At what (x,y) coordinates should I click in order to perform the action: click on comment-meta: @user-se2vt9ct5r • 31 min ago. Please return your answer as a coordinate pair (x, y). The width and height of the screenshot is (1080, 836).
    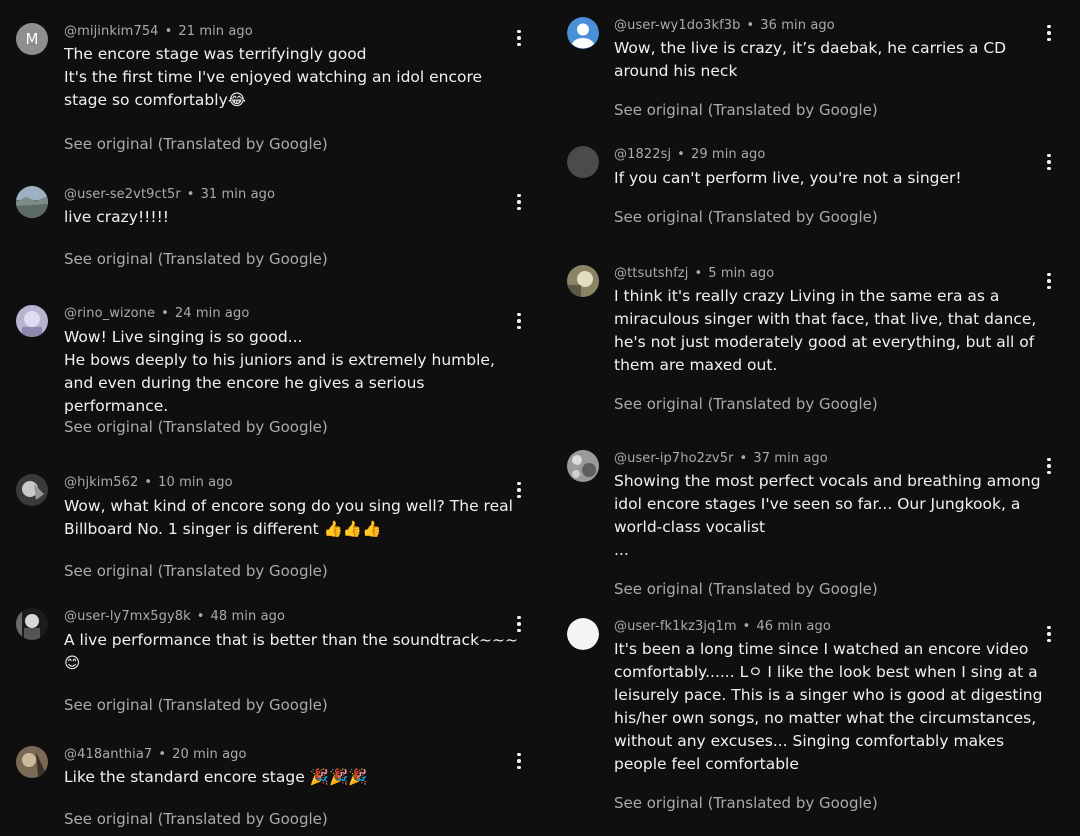
    Looking at the image, I should click on (169, 194).